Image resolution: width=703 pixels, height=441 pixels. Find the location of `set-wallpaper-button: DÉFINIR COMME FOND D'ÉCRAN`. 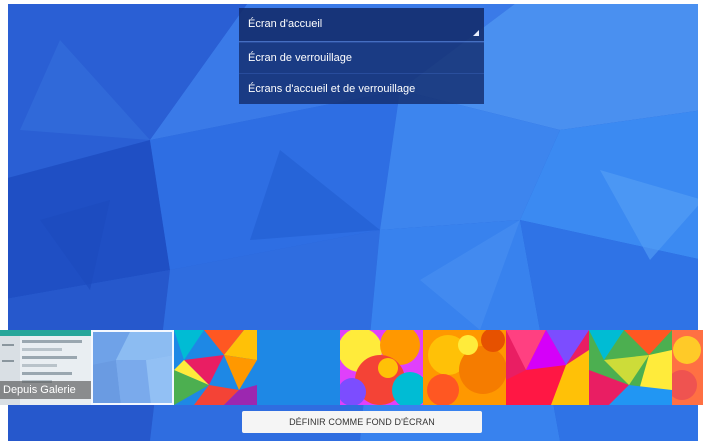

set-wallpaper-button: DÉFINIR COMME FOND D'ÉCRAN is located at coordinates (362, 422).